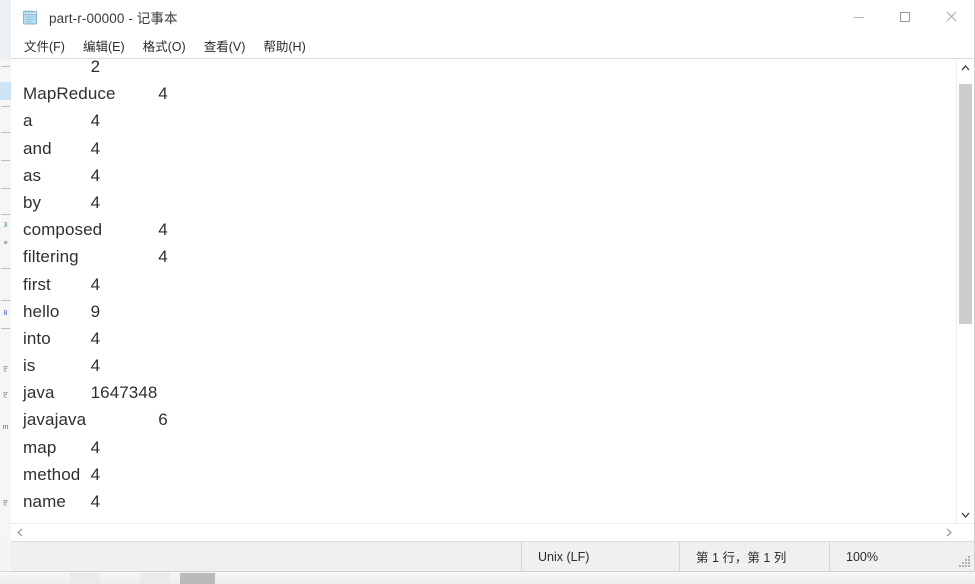 Image resolution: width=975 pixels, height=584 pixels. Describe the element at coordinates (44, 501) in the screenshot. I see `text-line-key: name` at that location.